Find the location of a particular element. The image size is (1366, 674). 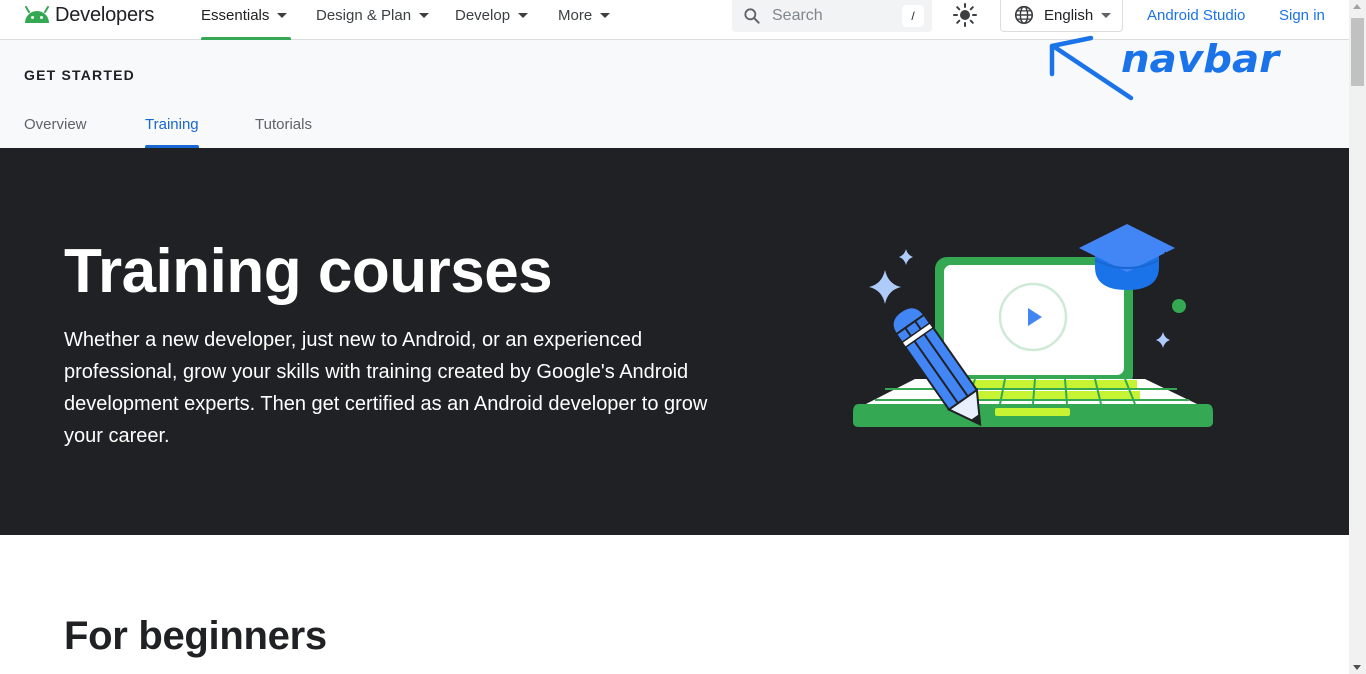

annotation-text: navbar is located at coordinates (1201, 59).